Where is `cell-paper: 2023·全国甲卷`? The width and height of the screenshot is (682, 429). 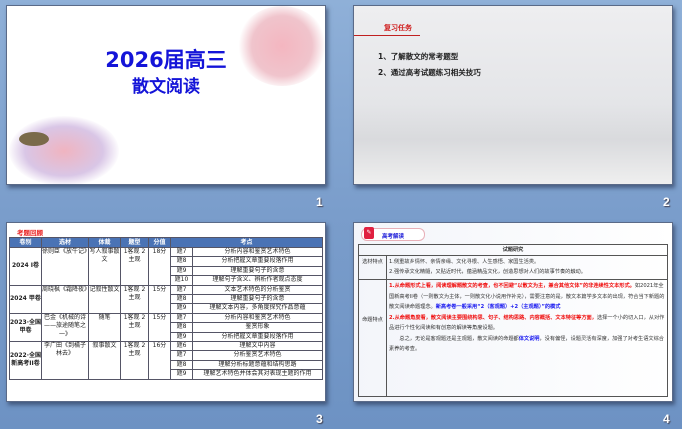 cell-paper: 2023·全国甲卷 is located at coordinates (25, 327).